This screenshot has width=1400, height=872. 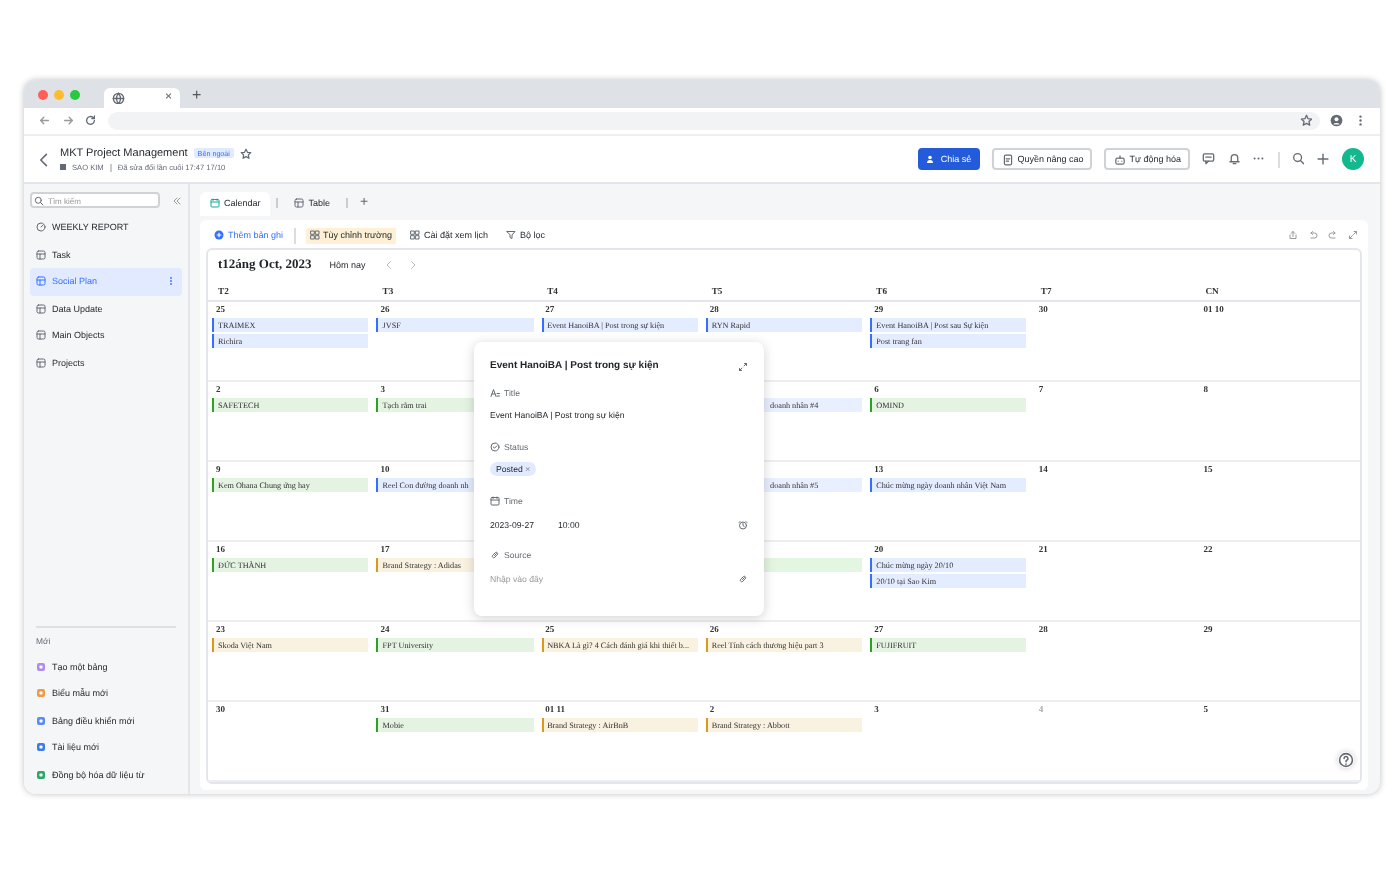 What do you see at coordinates (743, 524) in the screenshot?
I see `alarm-icon` at bounding box center [743, 524].